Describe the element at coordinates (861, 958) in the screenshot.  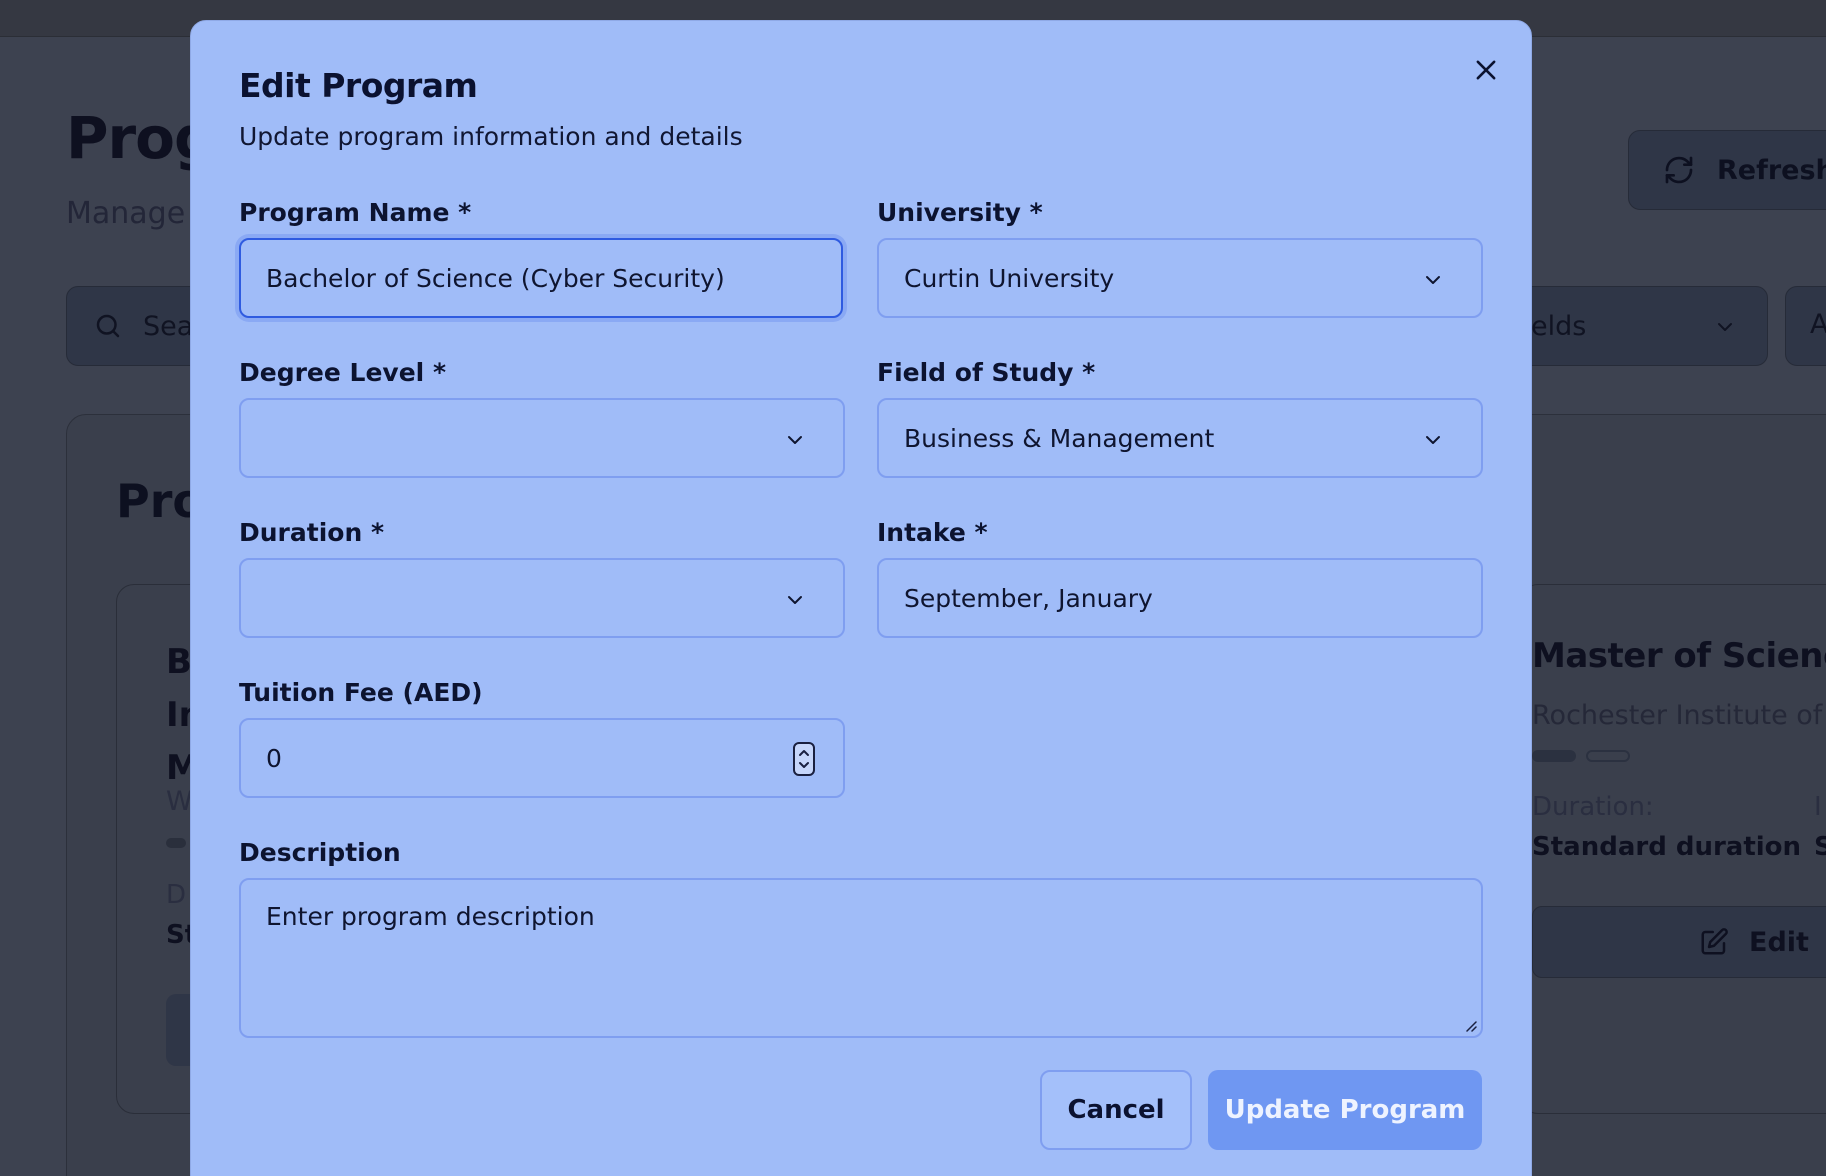
I see `description-textarea: Enter program description` at that location.